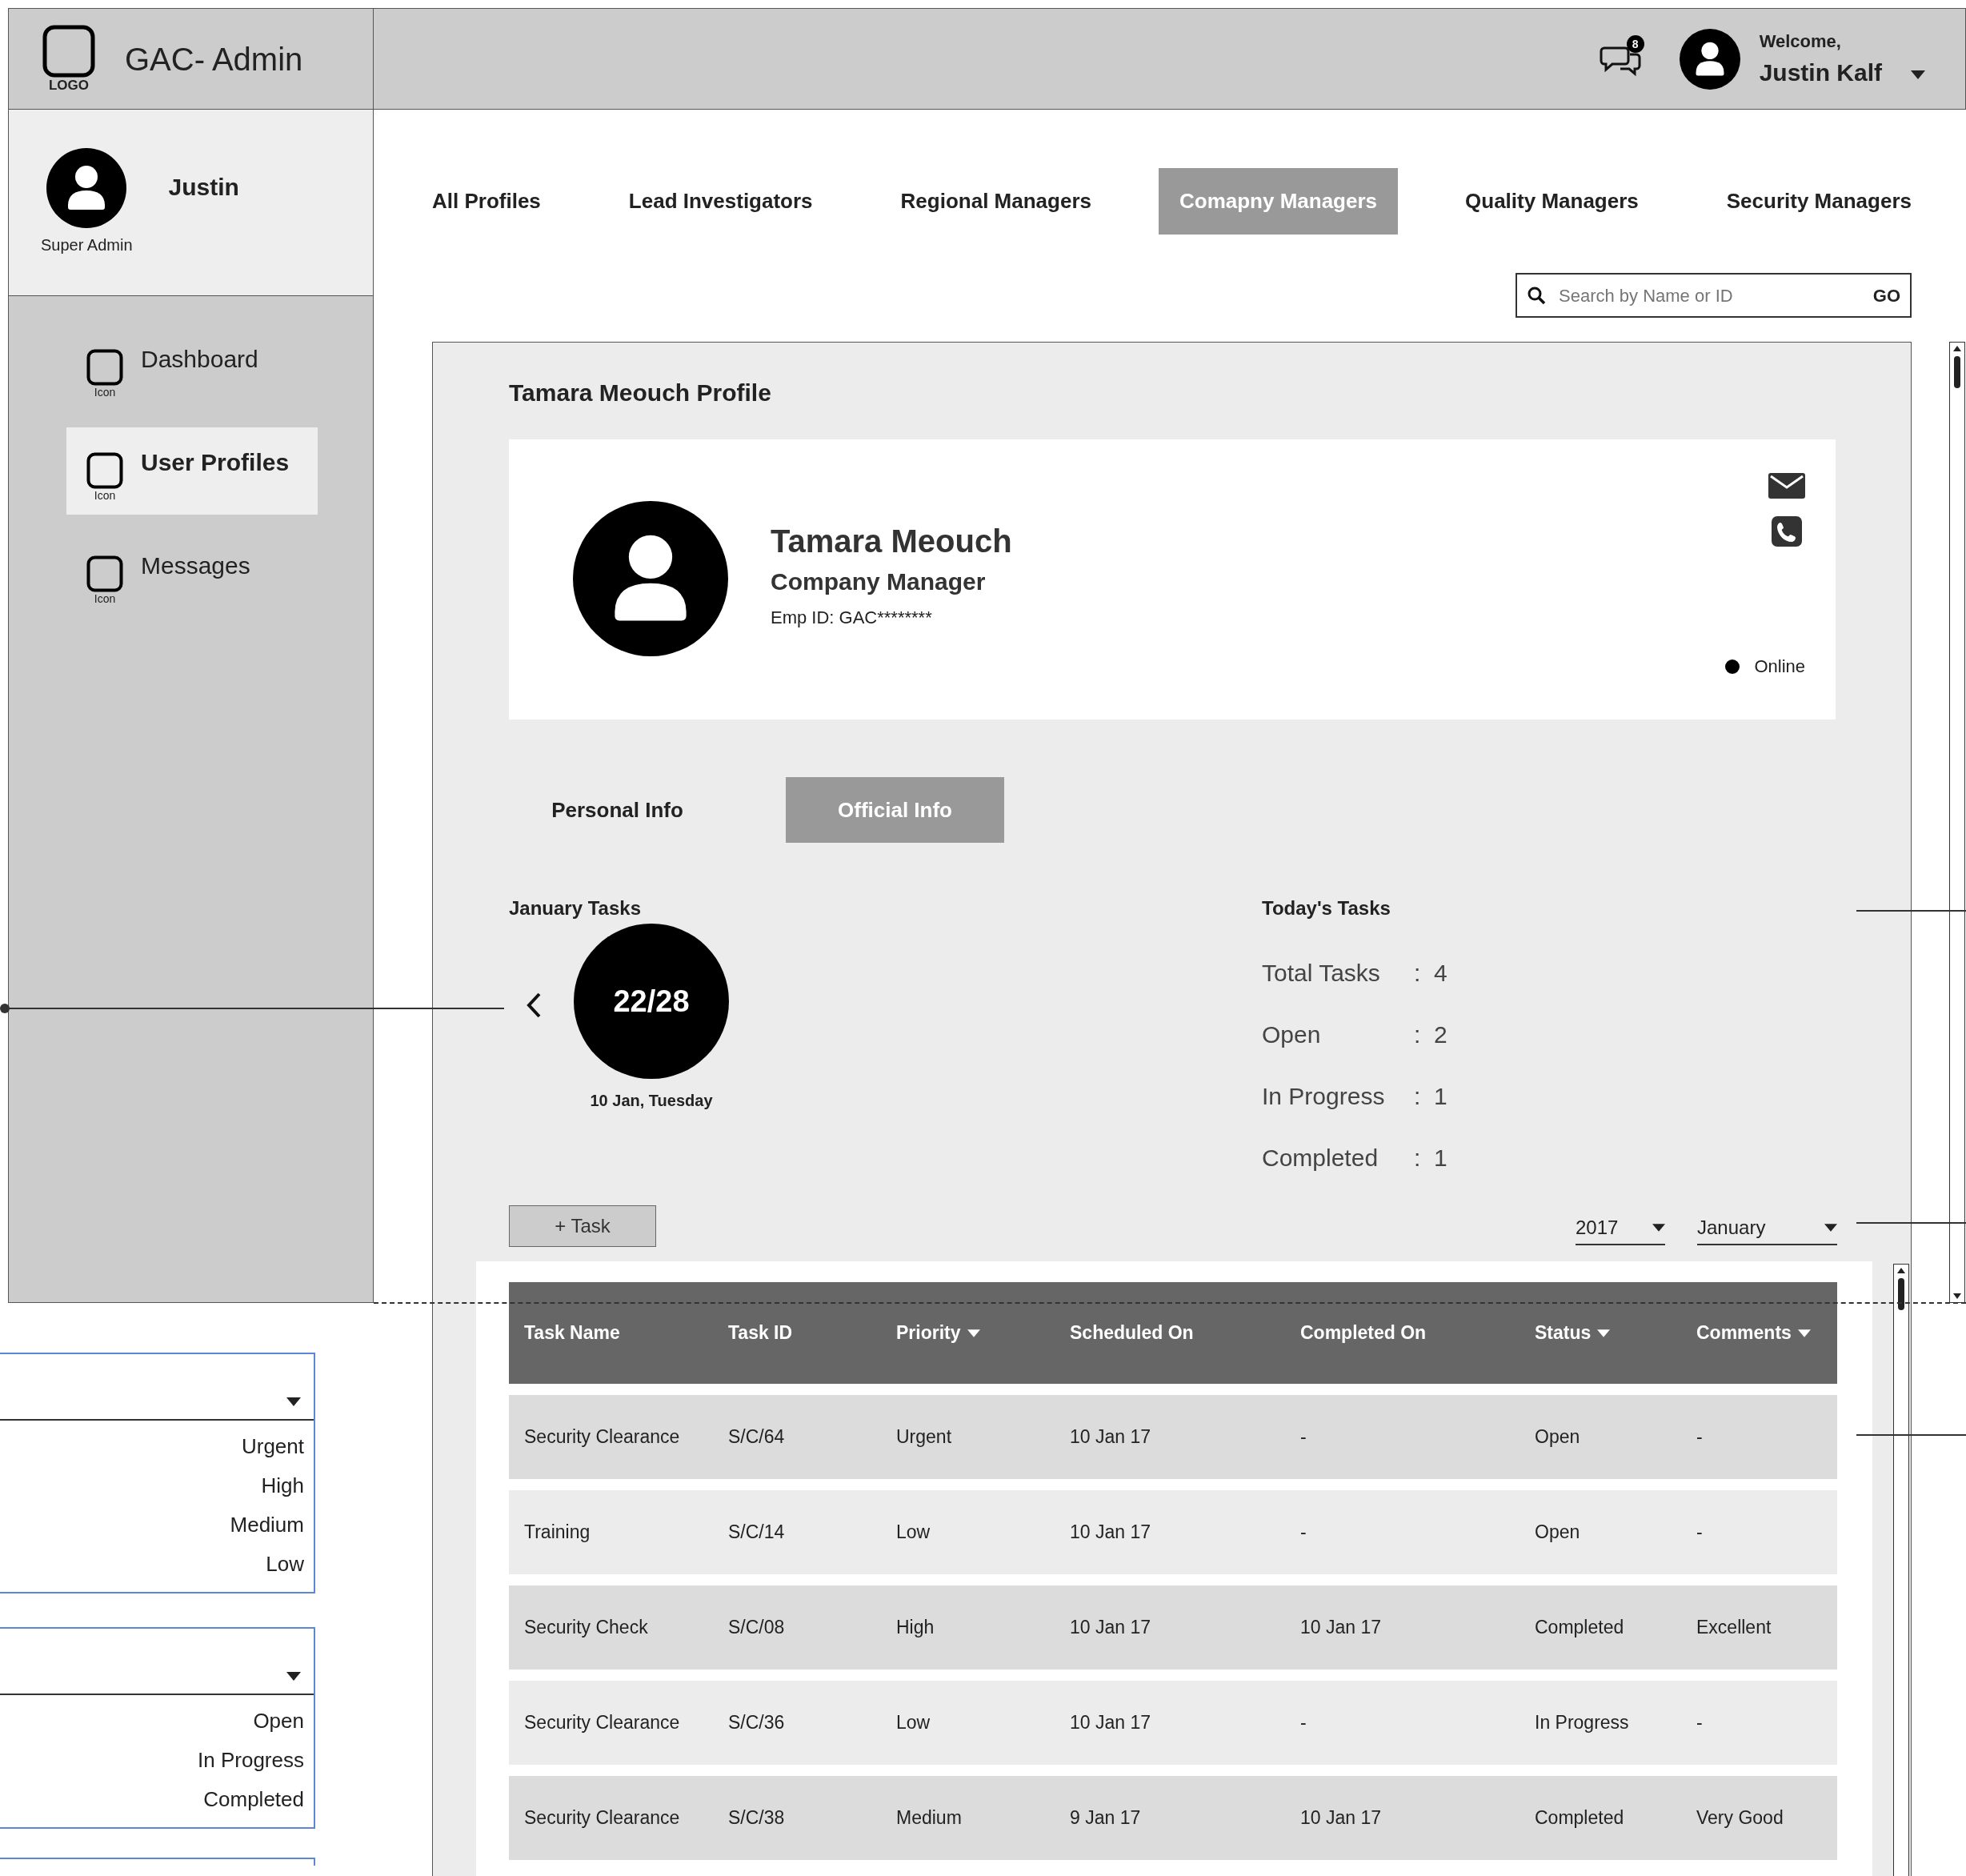  I want to click on table-row: Security Check S/C/08 High 10 Jan 17 10 Jan 17 Completed Excellent, so click(1173, 1627).